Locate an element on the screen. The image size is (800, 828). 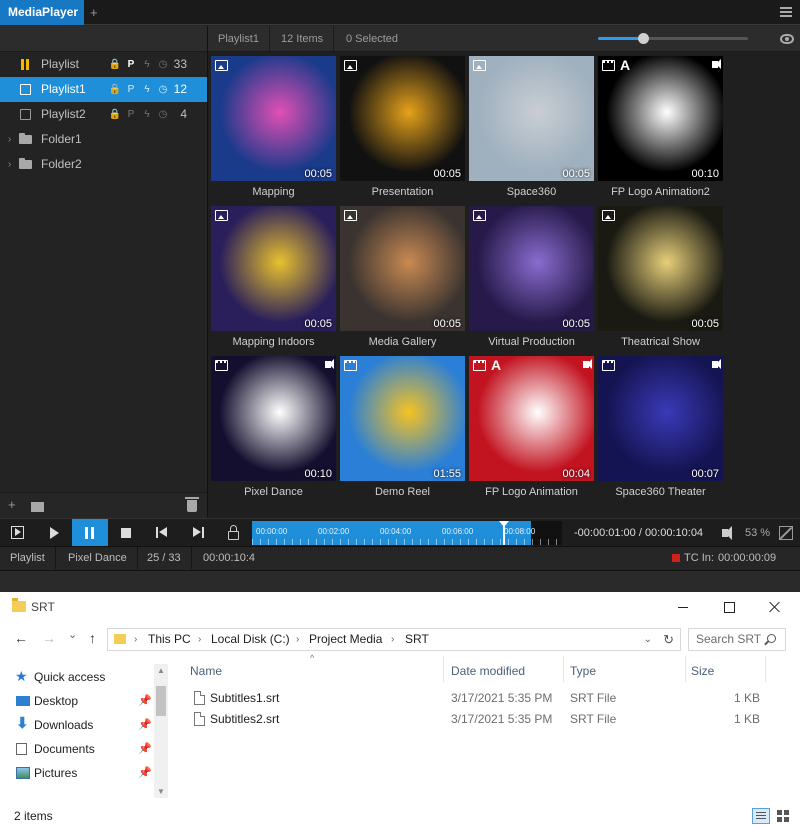
scroll-down-icon: ▼ is located at coordinates (161, 791).